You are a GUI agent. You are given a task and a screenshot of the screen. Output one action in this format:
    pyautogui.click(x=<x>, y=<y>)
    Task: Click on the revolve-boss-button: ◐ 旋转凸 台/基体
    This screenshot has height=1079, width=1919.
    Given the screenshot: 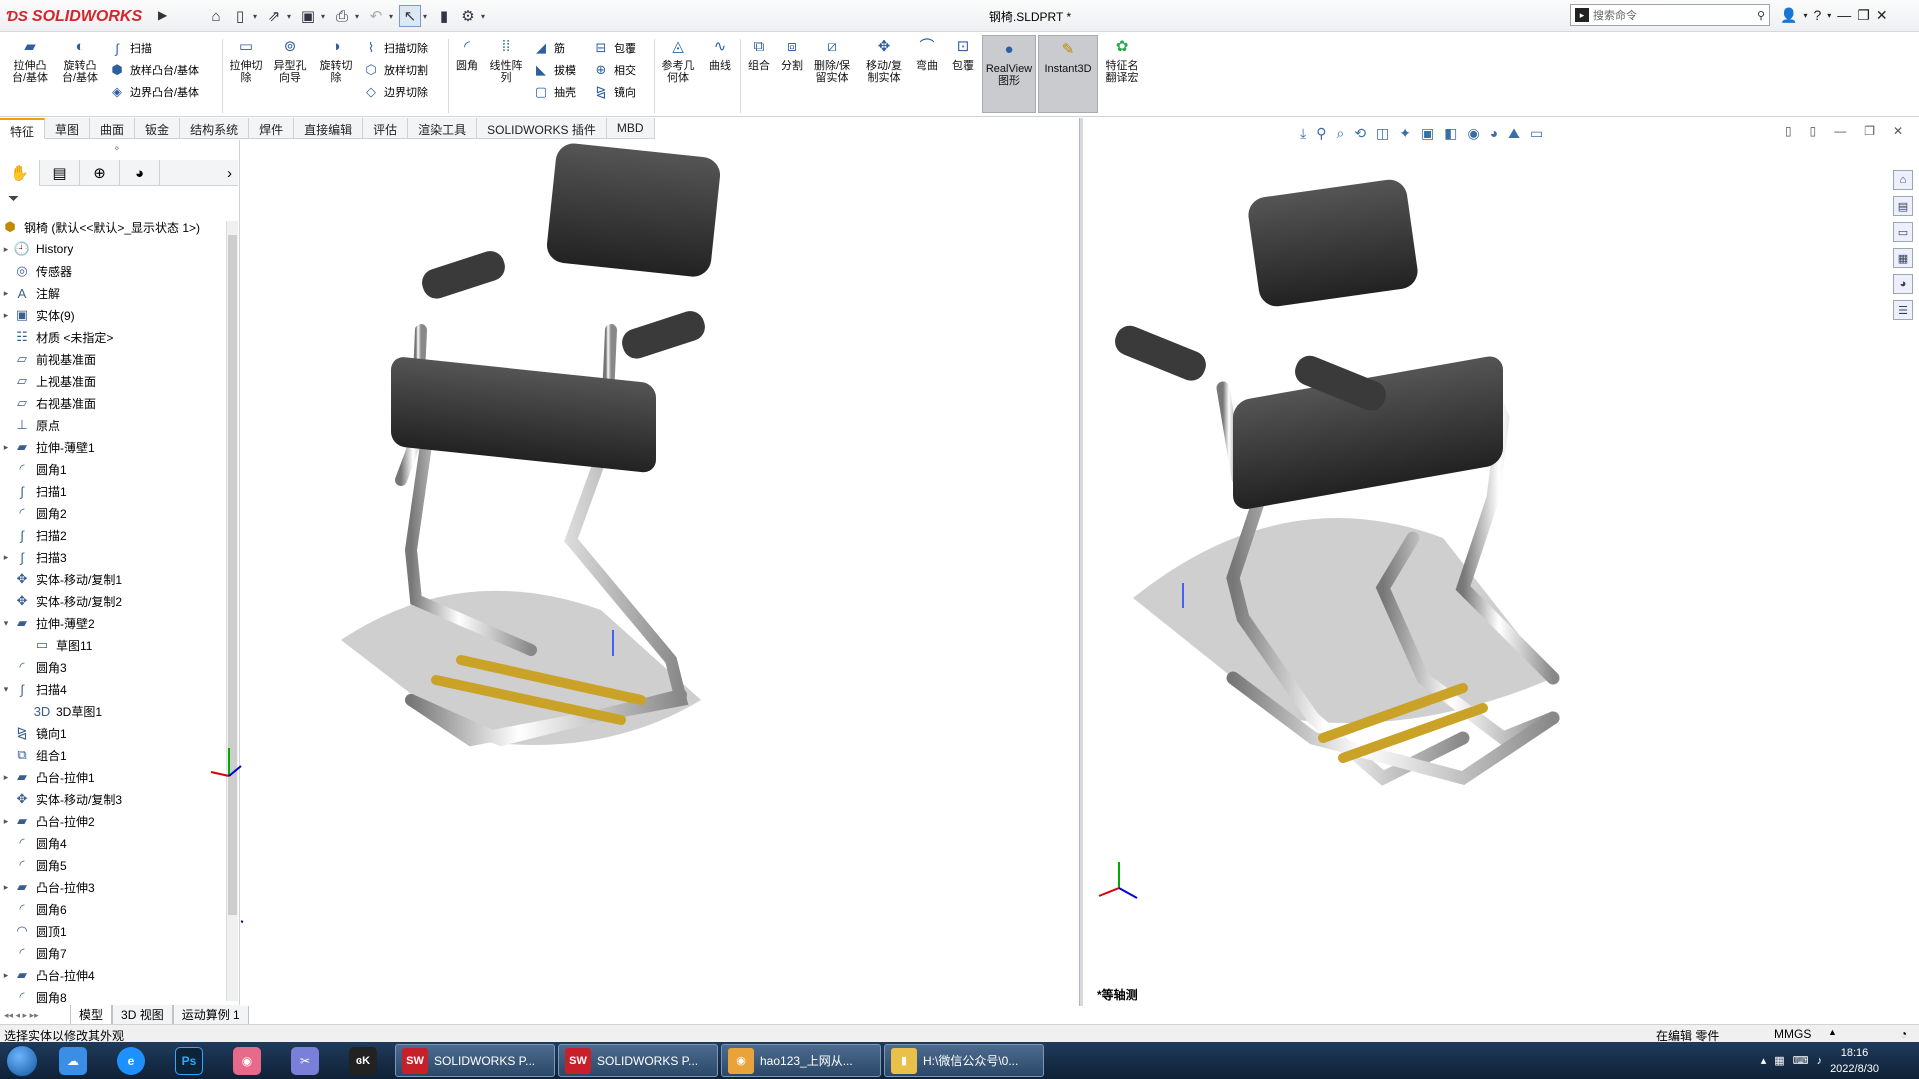 What is the action you would take?
    pyautogui.click(x=80, y=60)
    